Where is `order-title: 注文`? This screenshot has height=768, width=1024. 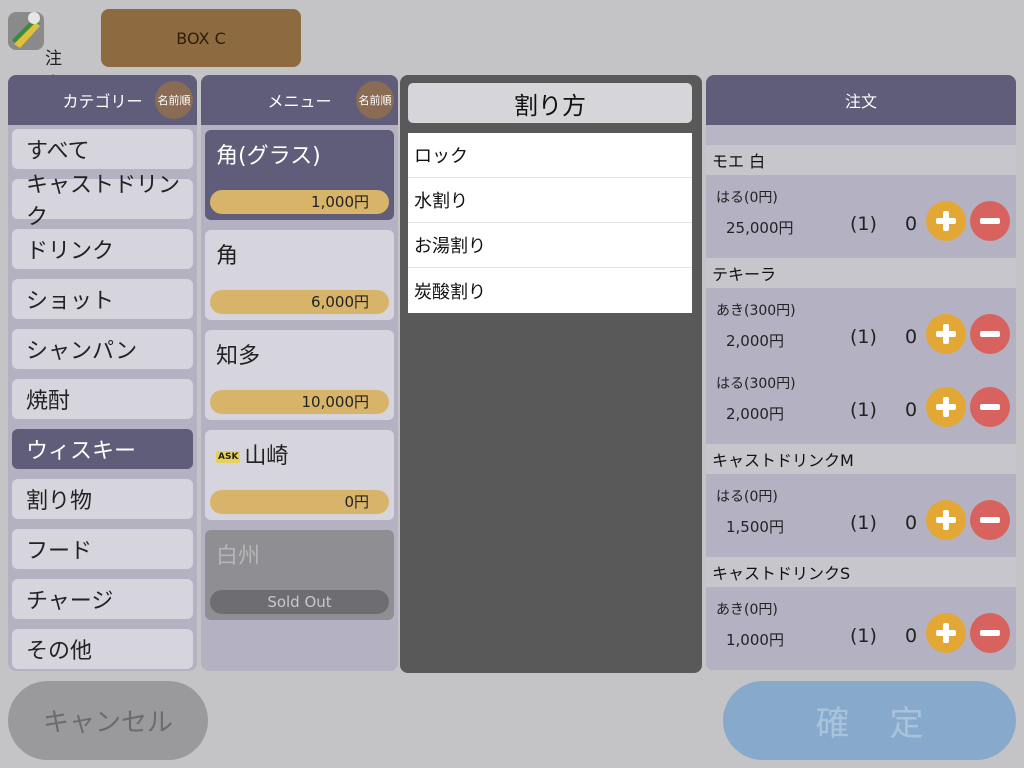
order-title: 注文 is located at coordinates (860, 101).